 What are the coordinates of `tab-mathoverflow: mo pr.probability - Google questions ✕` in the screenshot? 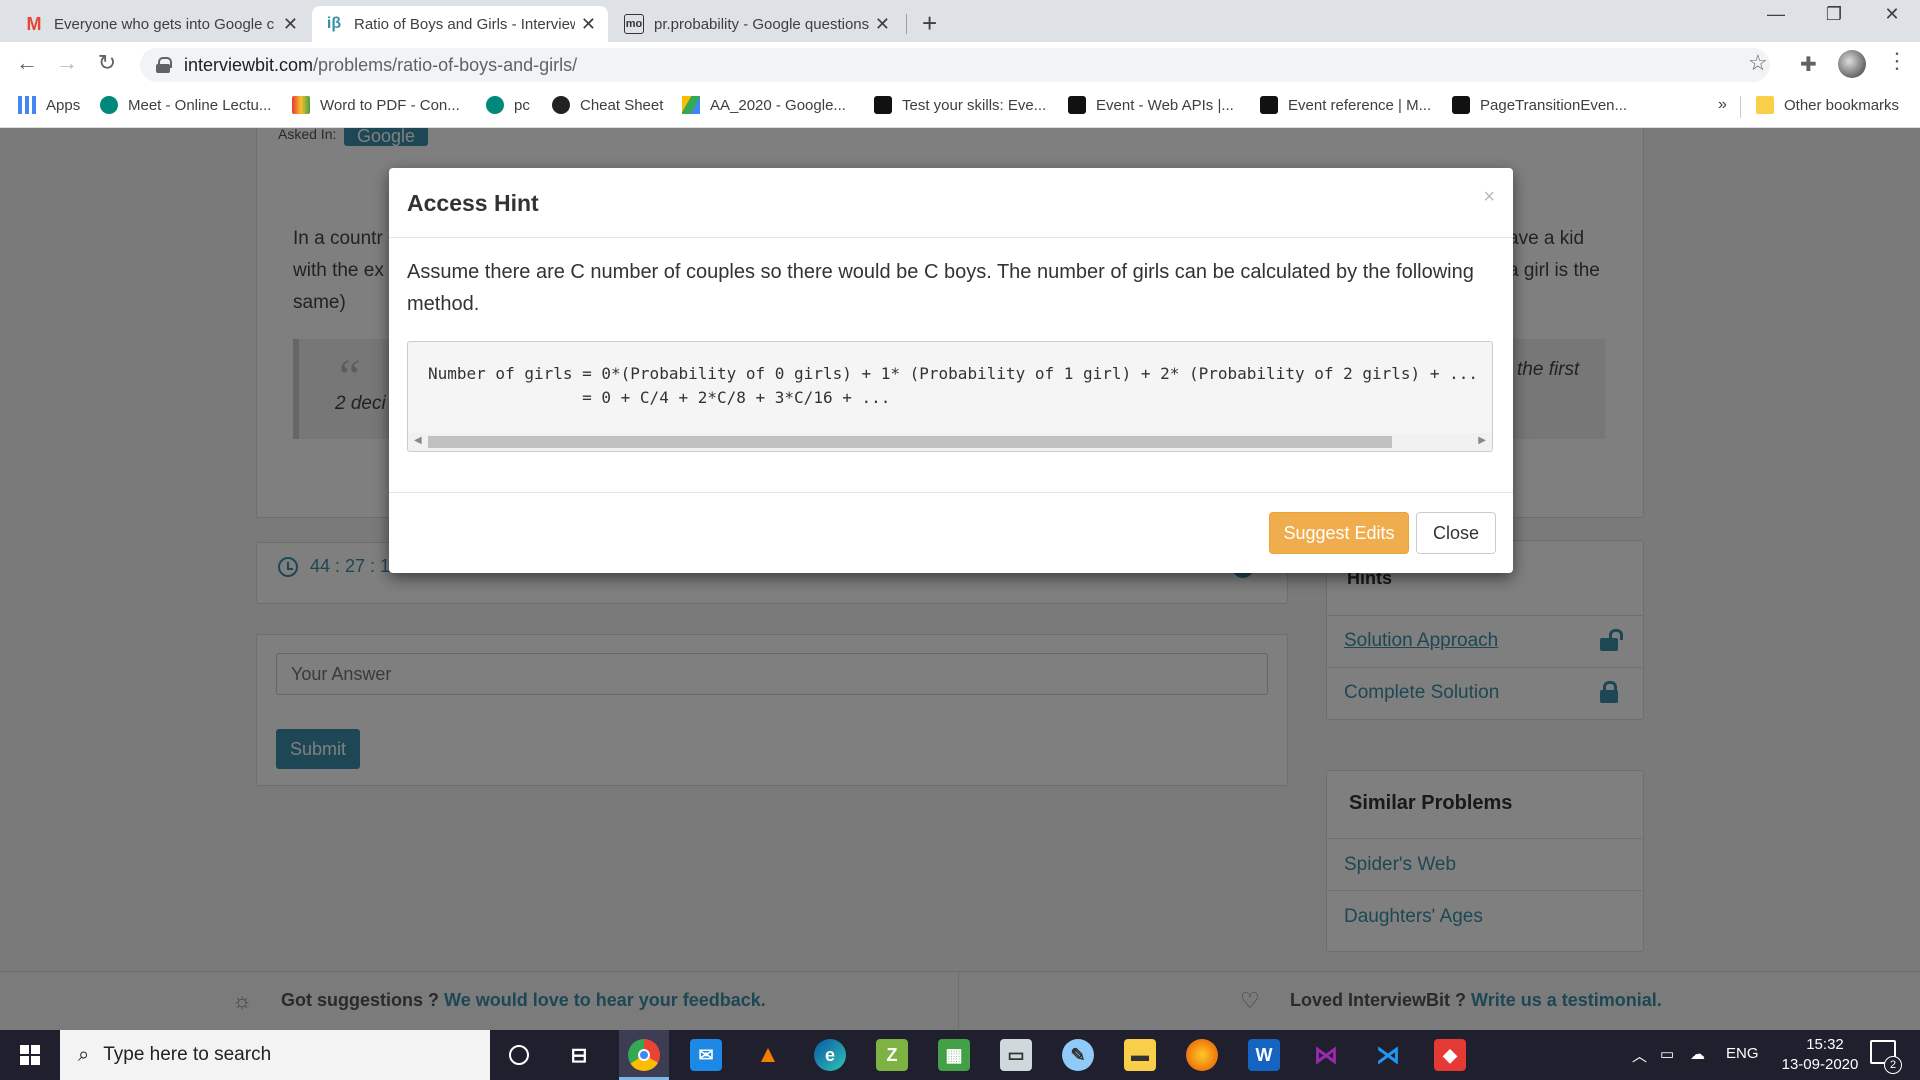 It's located at (757, 24).